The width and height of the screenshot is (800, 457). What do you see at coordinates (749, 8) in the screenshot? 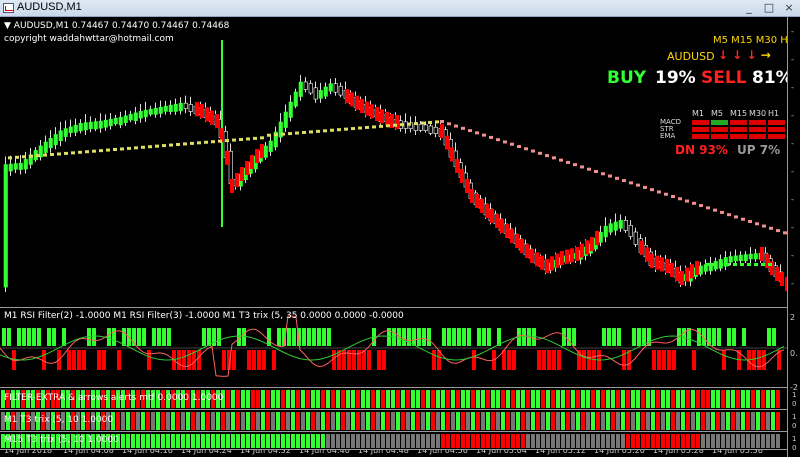
I see `minimize-button: _` at bounding box center [749, 8].